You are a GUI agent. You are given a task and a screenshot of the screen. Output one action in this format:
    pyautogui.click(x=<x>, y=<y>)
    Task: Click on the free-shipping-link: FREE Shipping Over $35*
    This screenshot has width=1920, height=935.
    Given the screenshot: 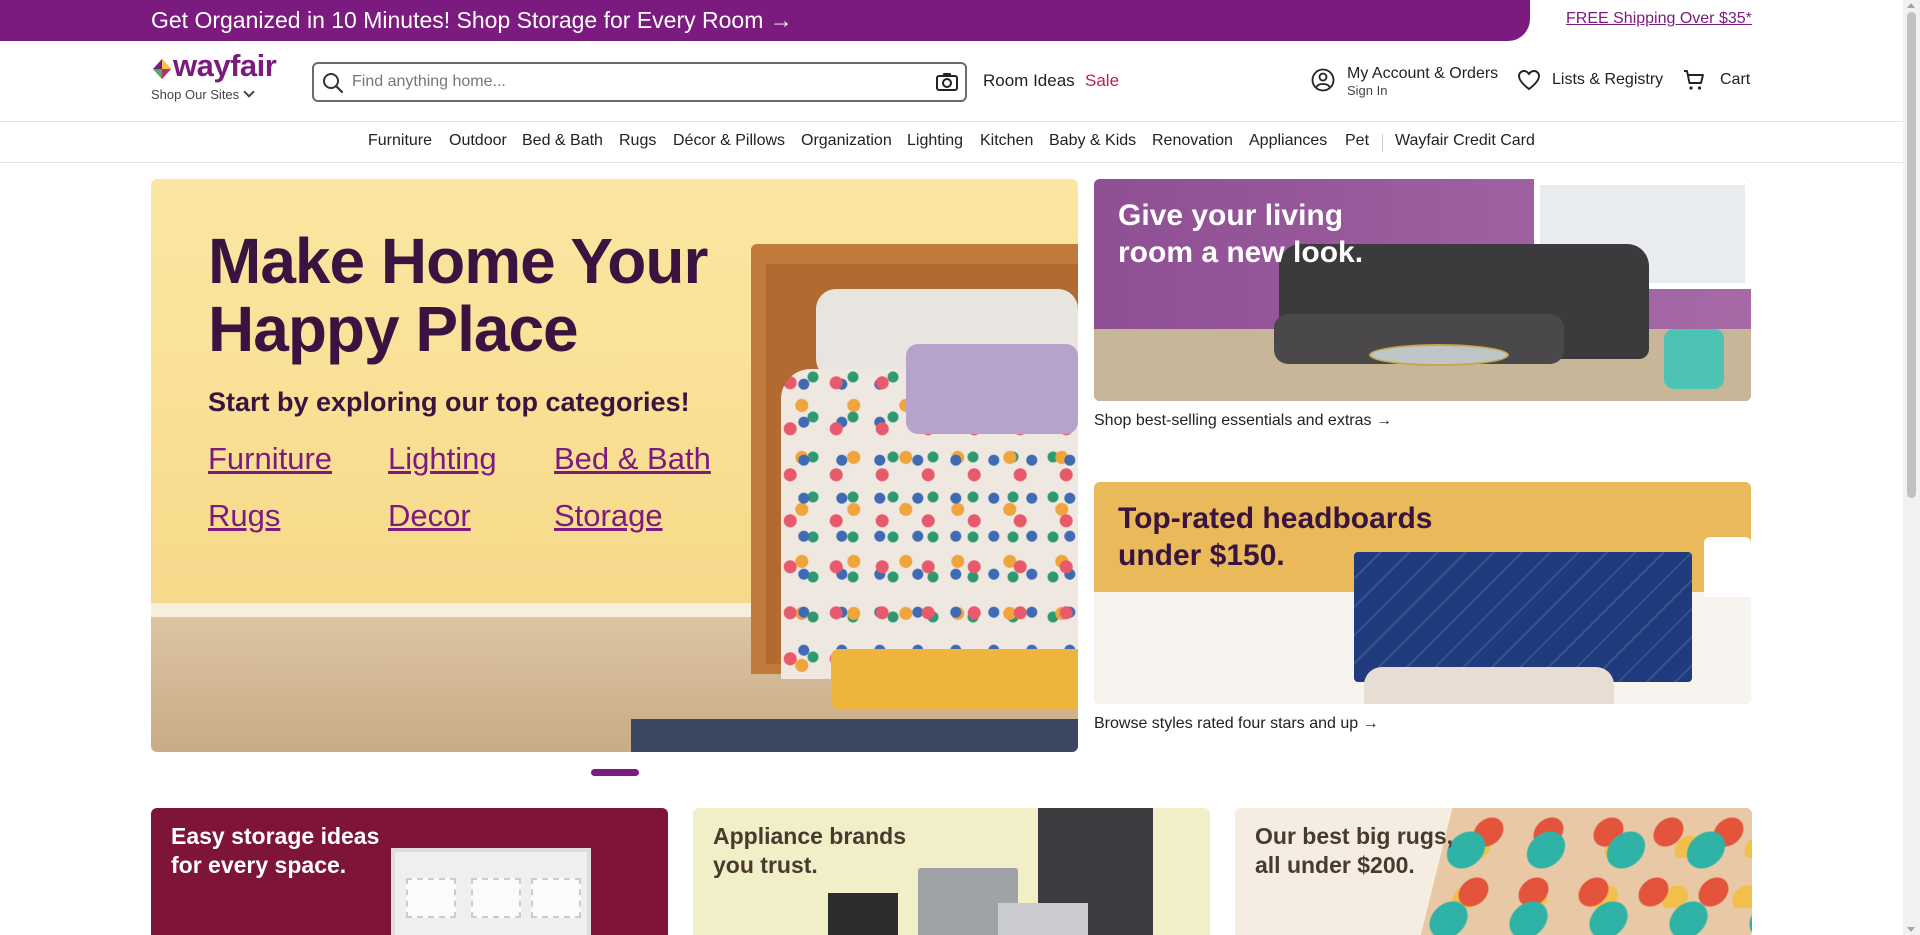 What is the action you would take?
    pyautogui.click(x=1659, y=19)
    